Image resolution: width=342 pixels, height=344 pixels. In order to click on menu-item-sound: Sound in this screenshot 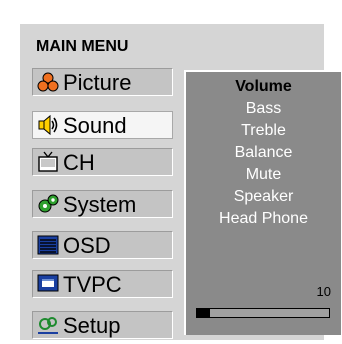, I will do `click(102, 125)`.